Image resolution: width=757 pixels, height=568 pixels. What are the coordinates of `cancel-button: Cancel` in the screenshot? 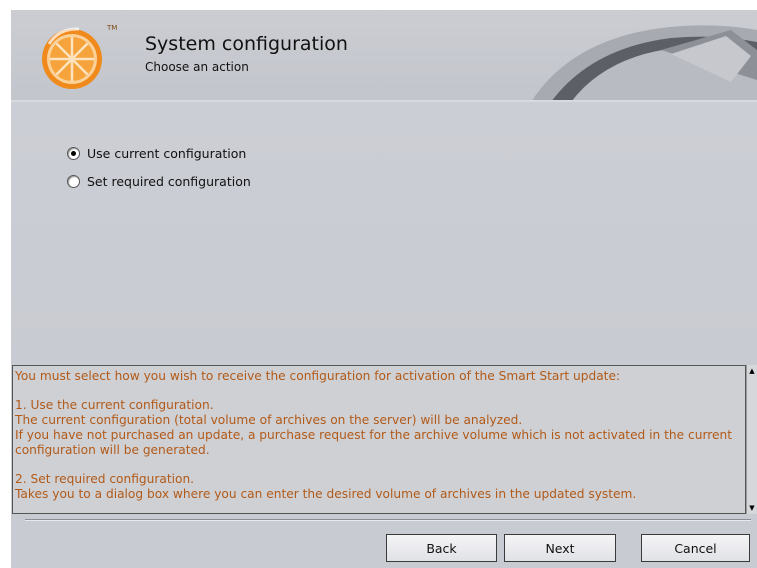 It's located at (695, 548).